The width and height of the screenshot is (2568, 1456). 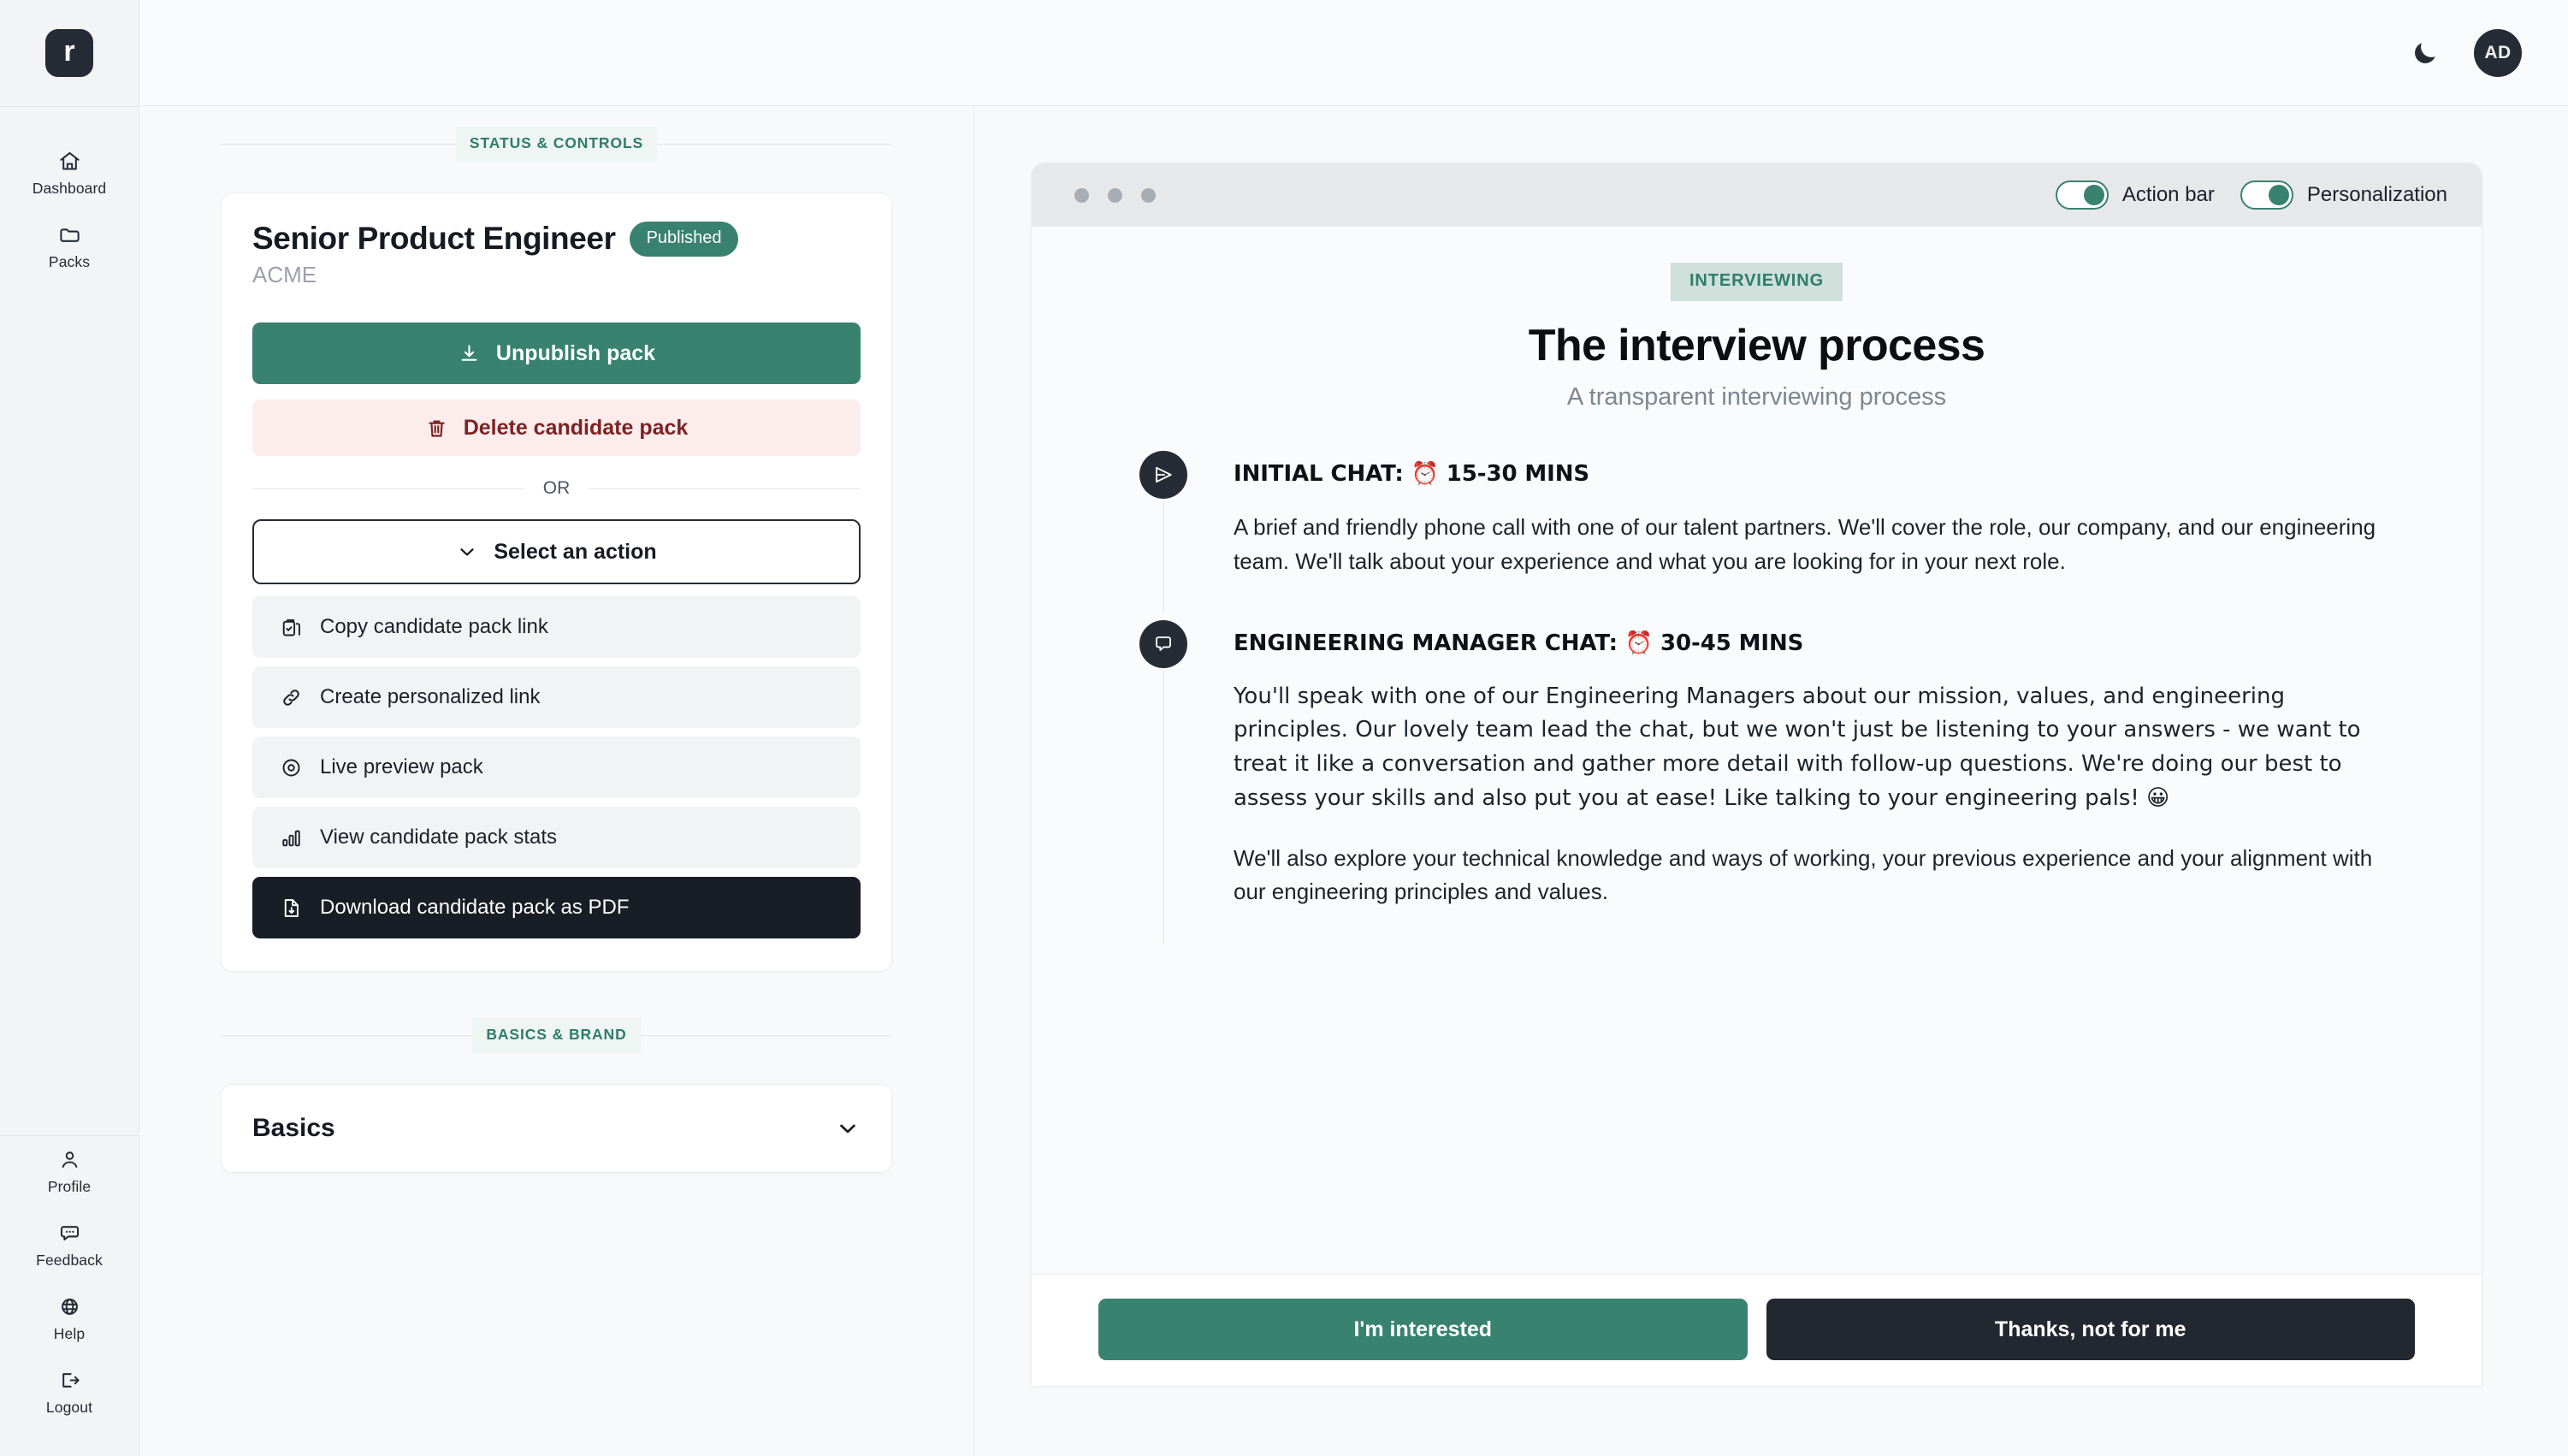 What do you see at coordinates (291, 627) in the screenshot?
I see `clipboard-copy-icon` at bounding box center [291, 627].